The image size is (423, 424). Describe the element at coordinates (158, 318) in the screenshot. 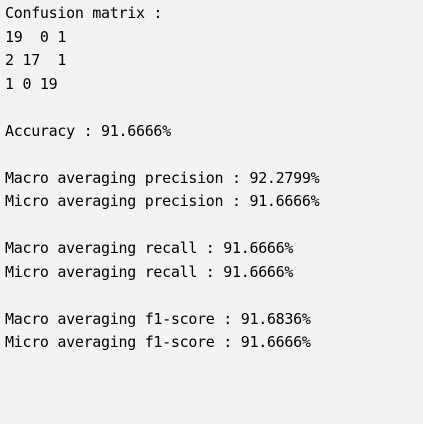

I see `macro-f1-line: Macro averaging f1-score : 91.6836%` at that location.